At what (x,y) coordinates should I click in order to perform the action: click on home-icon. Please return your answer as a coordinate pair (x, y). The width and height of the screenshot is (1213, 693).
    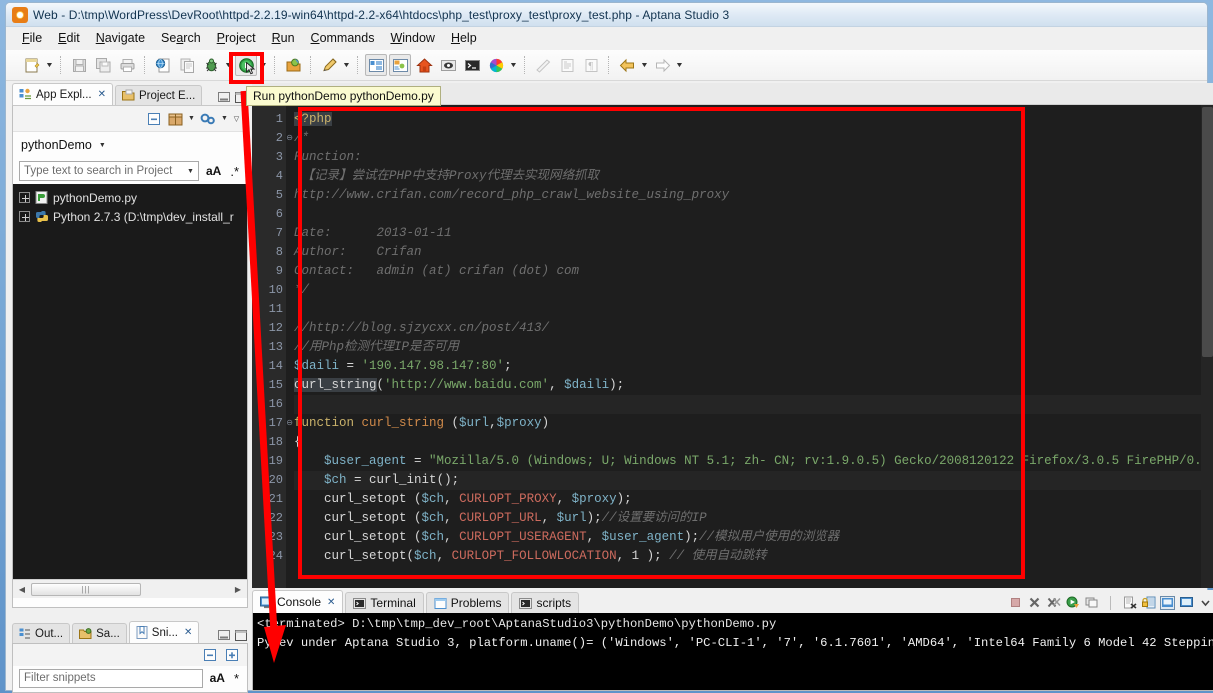
    Looking at the image, I should click on (424, 65).